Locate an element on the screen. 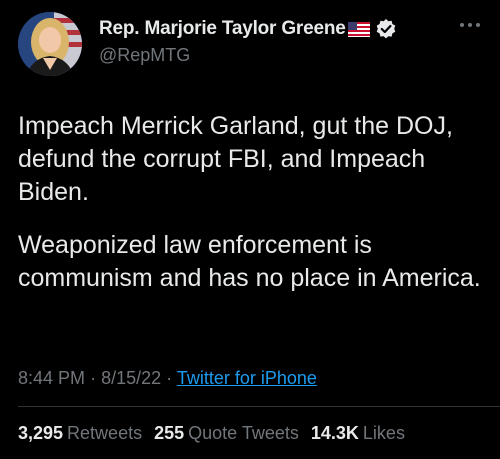 The height and width of the screenshot is (459, 500). retweets-stat: 3,295 Retweets is located at coordinates (80, 433).